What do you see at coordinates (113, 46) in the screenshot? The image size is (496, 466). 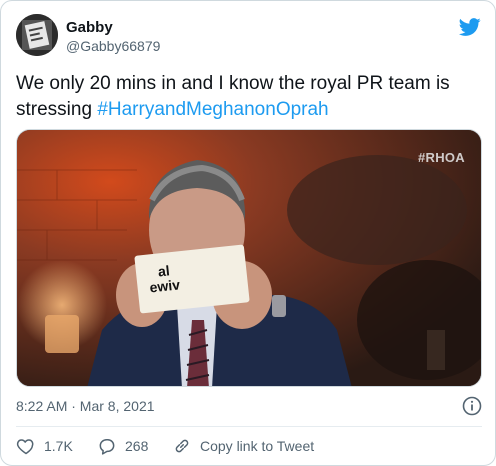 I see `author-handle: @Gabby66879` at bounding box center [113, 46].